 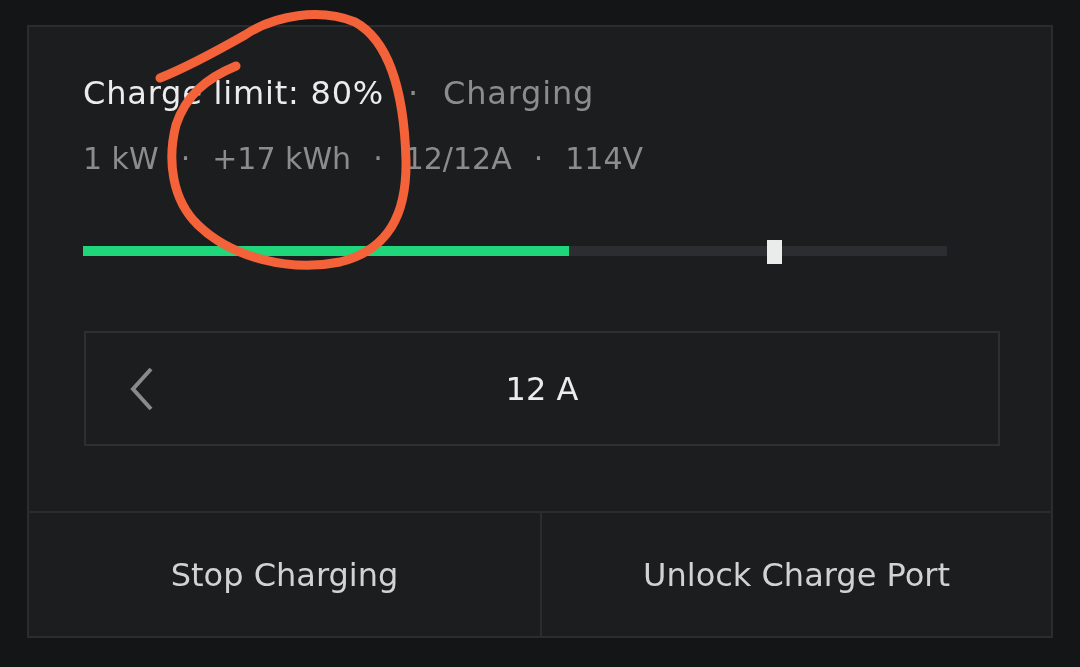 I want to click on stat-value: 1 kW, so click(x=121, y=159).